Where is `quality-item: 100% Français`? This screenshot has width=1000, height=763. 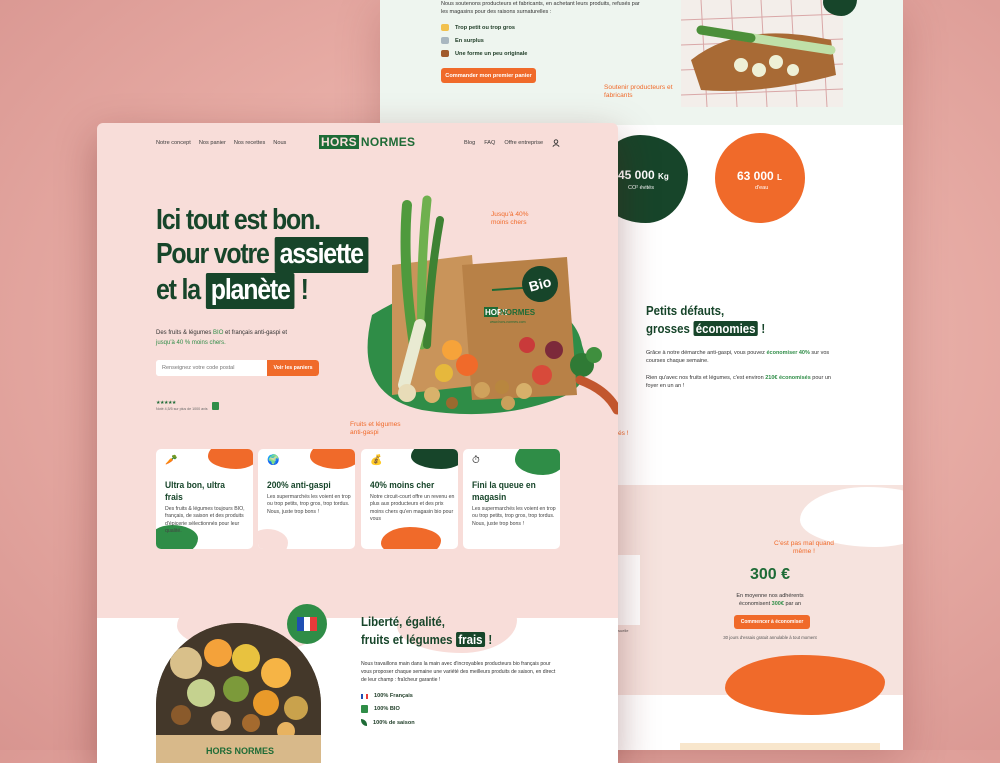 quality-item: 100% Français is located at coordinates (388, 696).